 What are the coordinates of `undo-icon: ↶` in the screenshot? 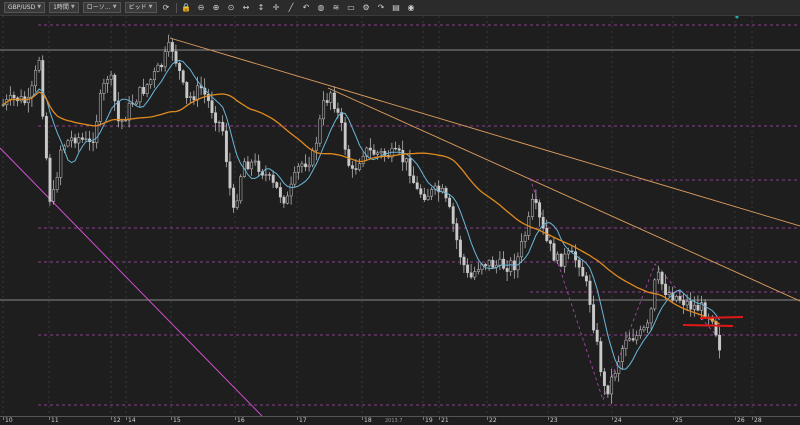 It's located at (306, 7).